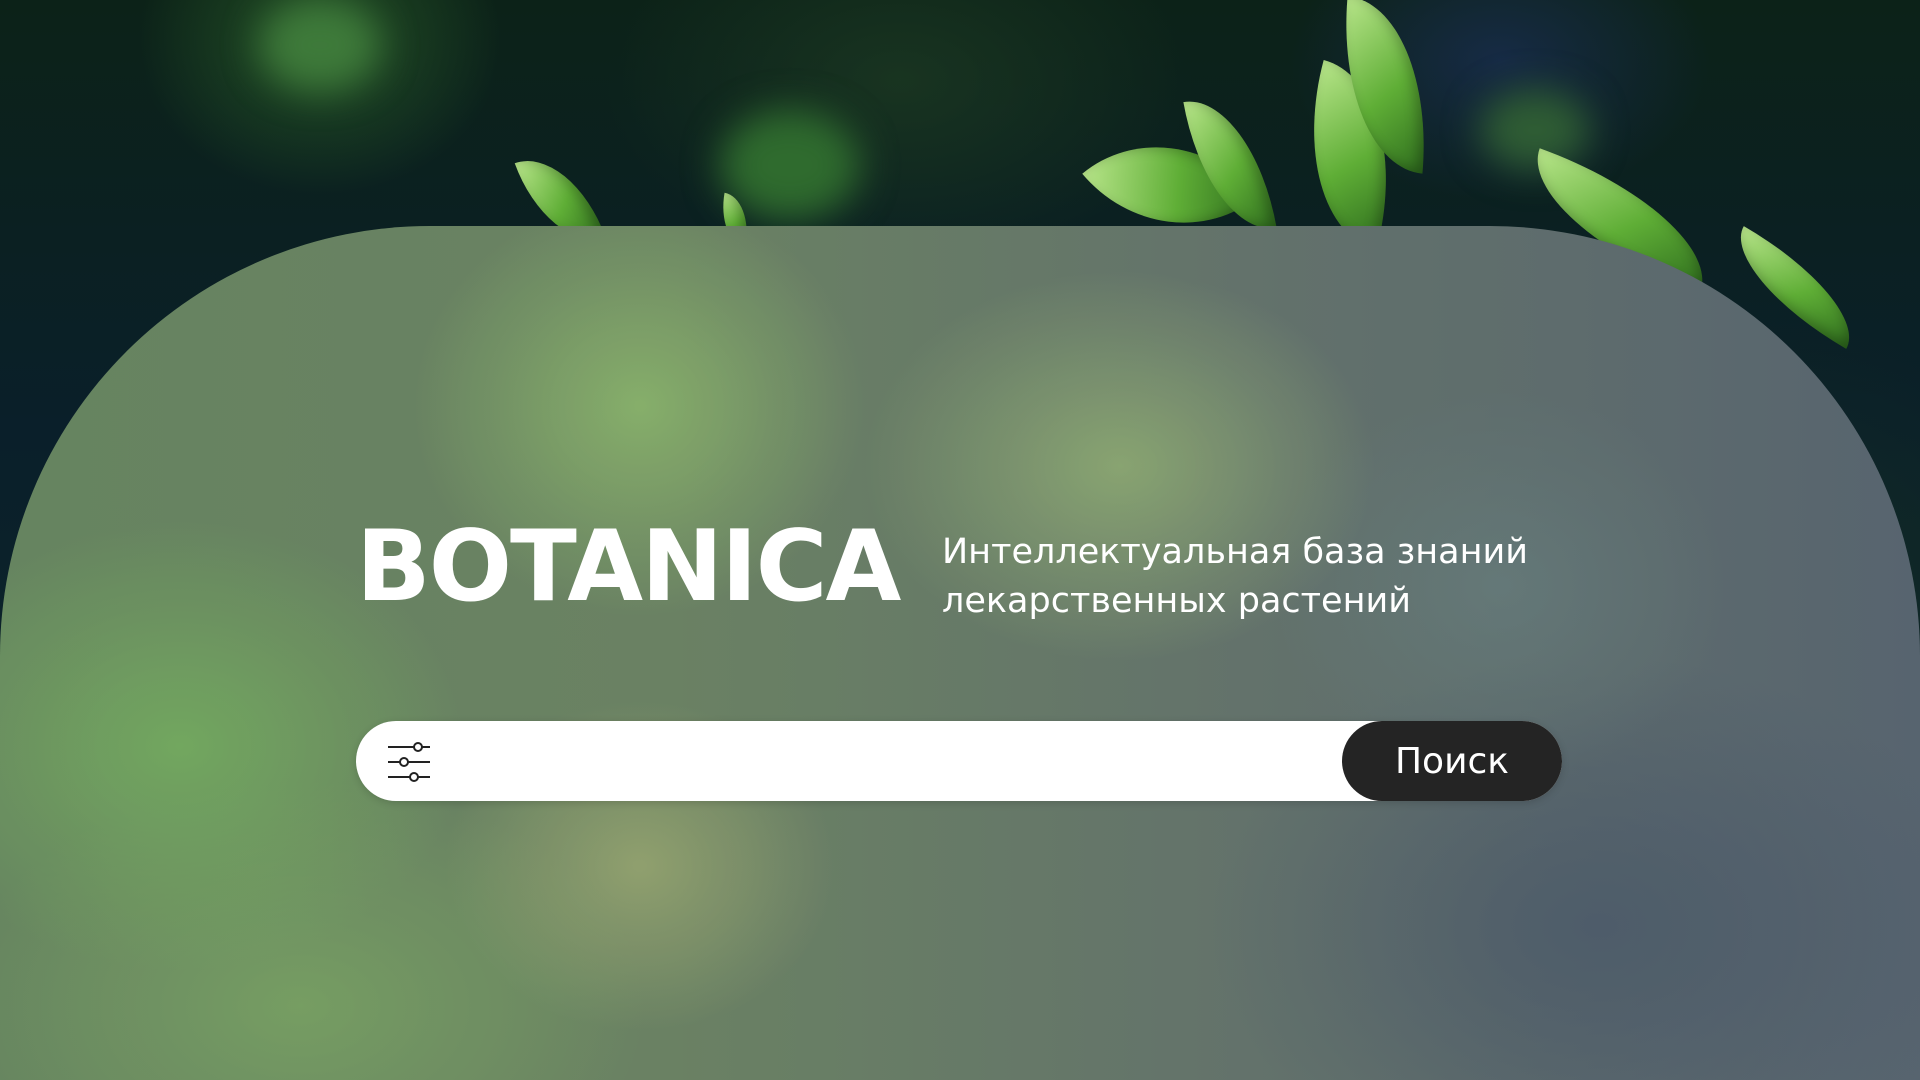  What do you see at coordinates (1176, 601) in the screenshot?
I see `subtitle-line-2: лекарственных растений` at bounding box center [1176, 601].